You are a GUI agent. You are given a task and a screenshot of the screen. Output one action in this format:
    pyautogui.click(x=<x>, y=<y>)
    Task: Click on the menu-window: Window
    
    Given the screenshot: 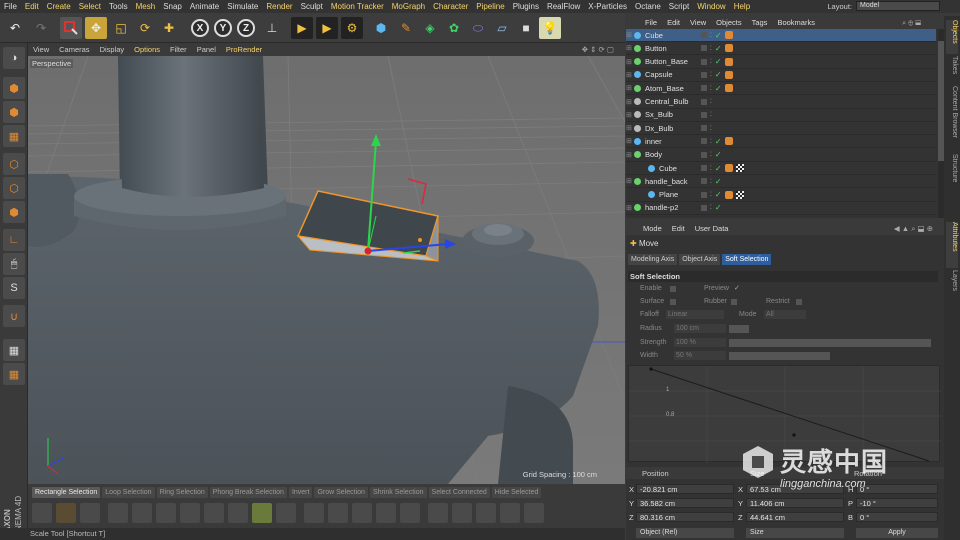 What is the action you would take?
    pyautogui.click(x=711, y=6)
    